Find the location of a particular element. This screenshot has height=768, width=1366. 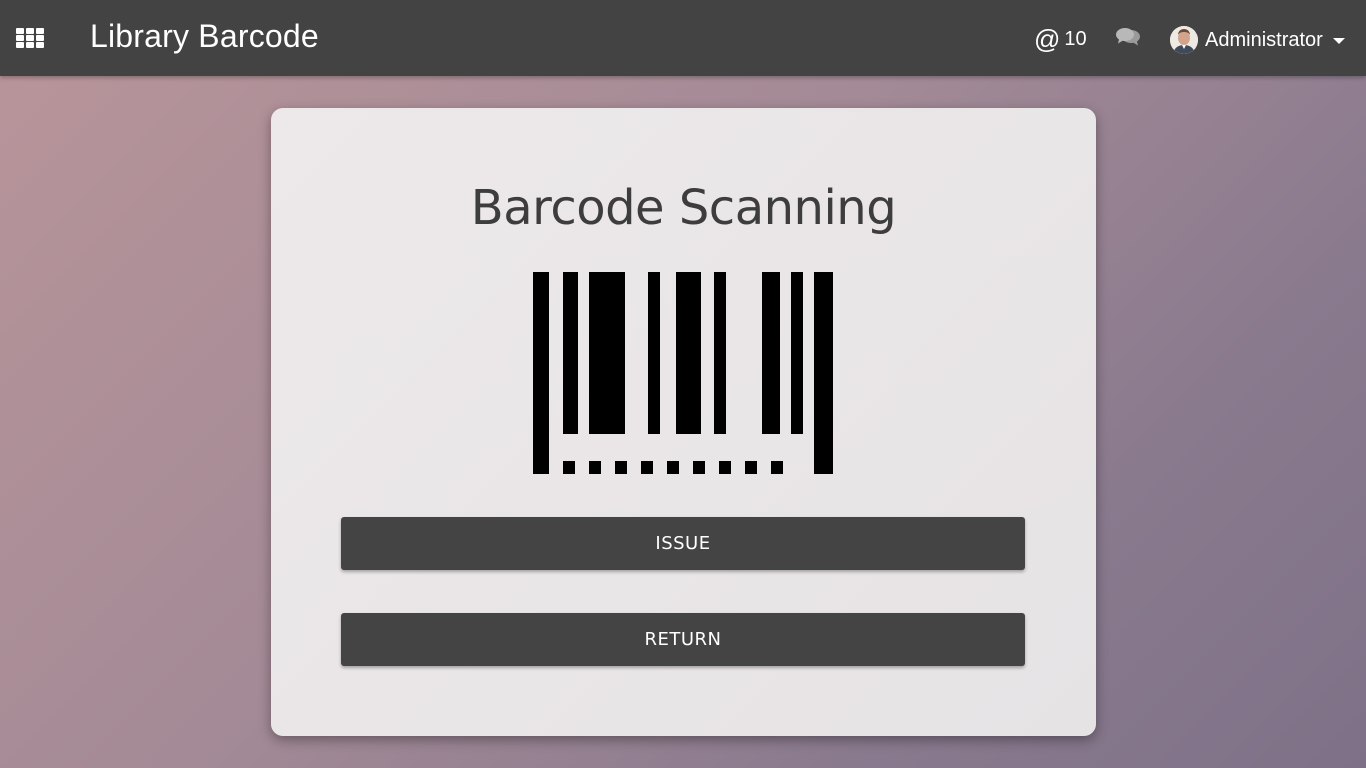

user-menu: Administrator is located at coordinates (1257, 40).